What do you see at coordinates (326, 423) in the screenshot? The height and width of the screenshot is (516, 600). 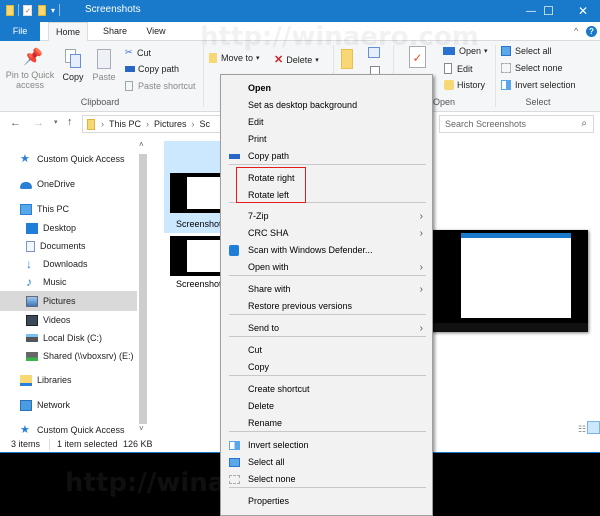 I see `context-menu-item-rename: Rename` at bounding box center [326, 423].